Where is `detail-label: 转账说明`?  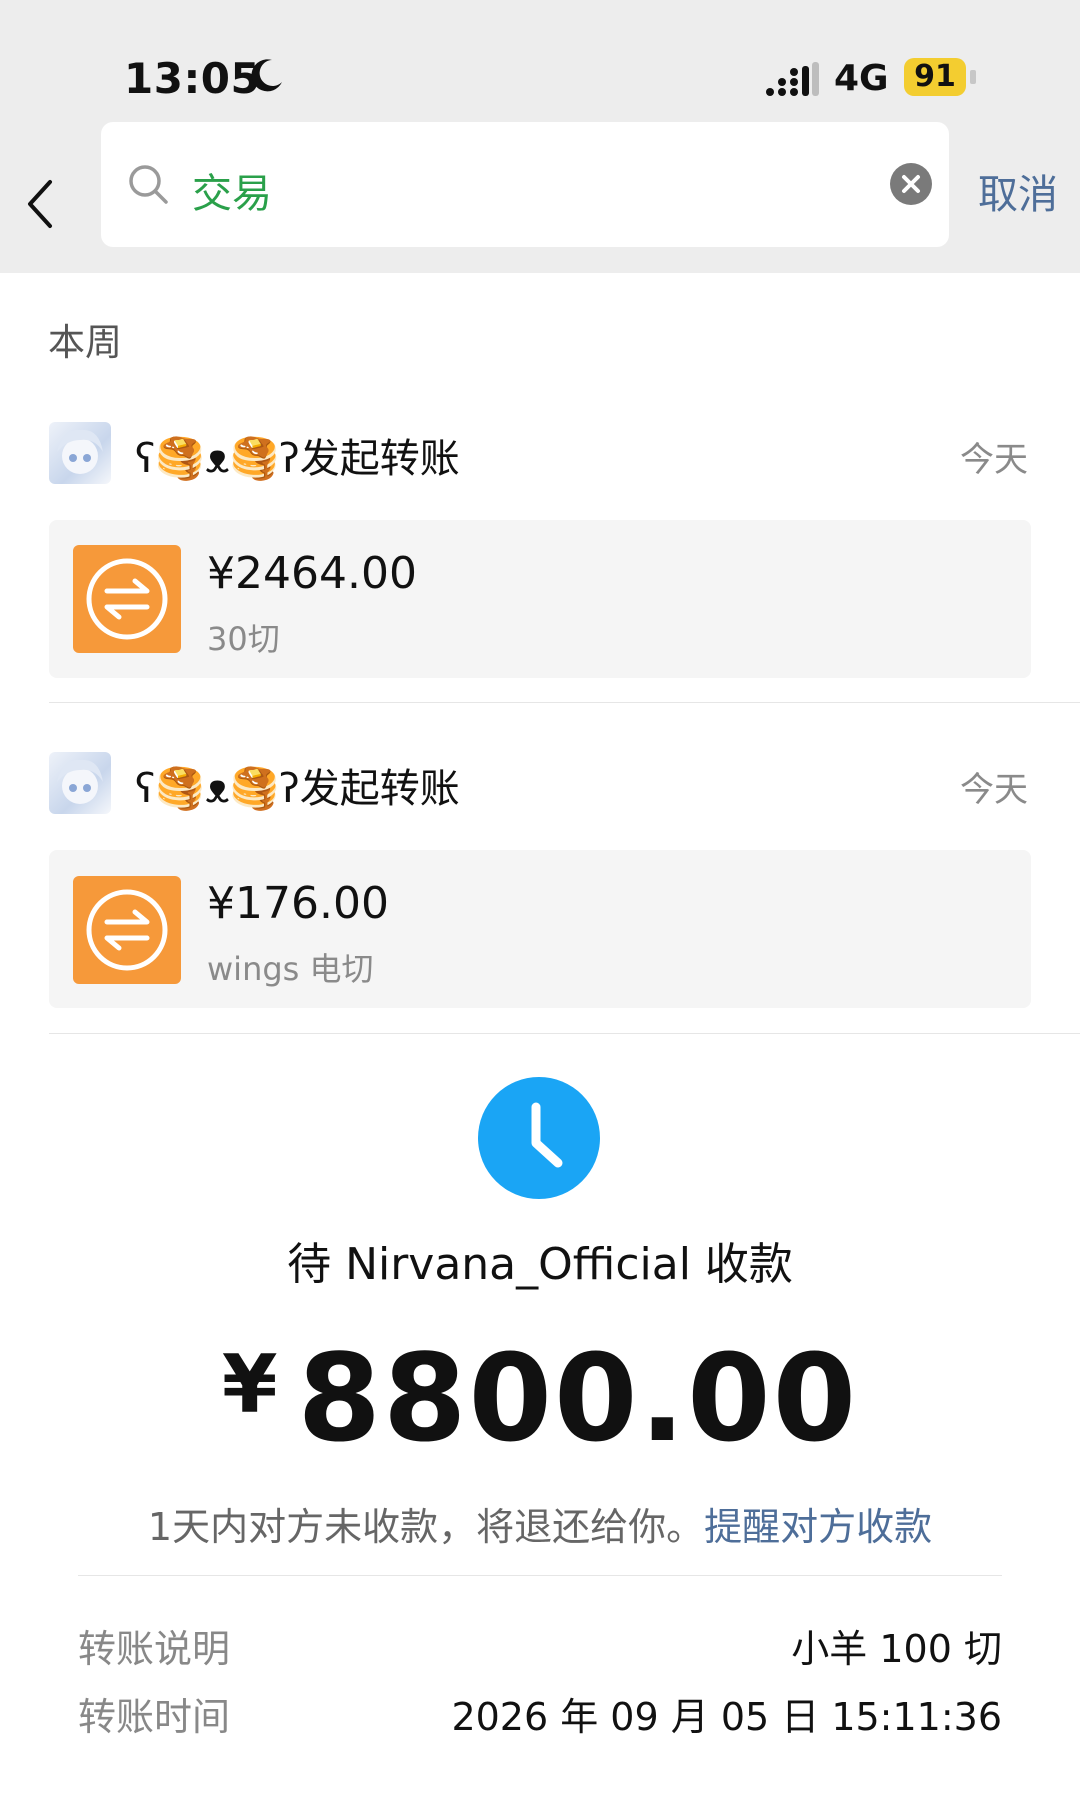
detail-label: 转账说明 is located at coordinates (154, 1649).